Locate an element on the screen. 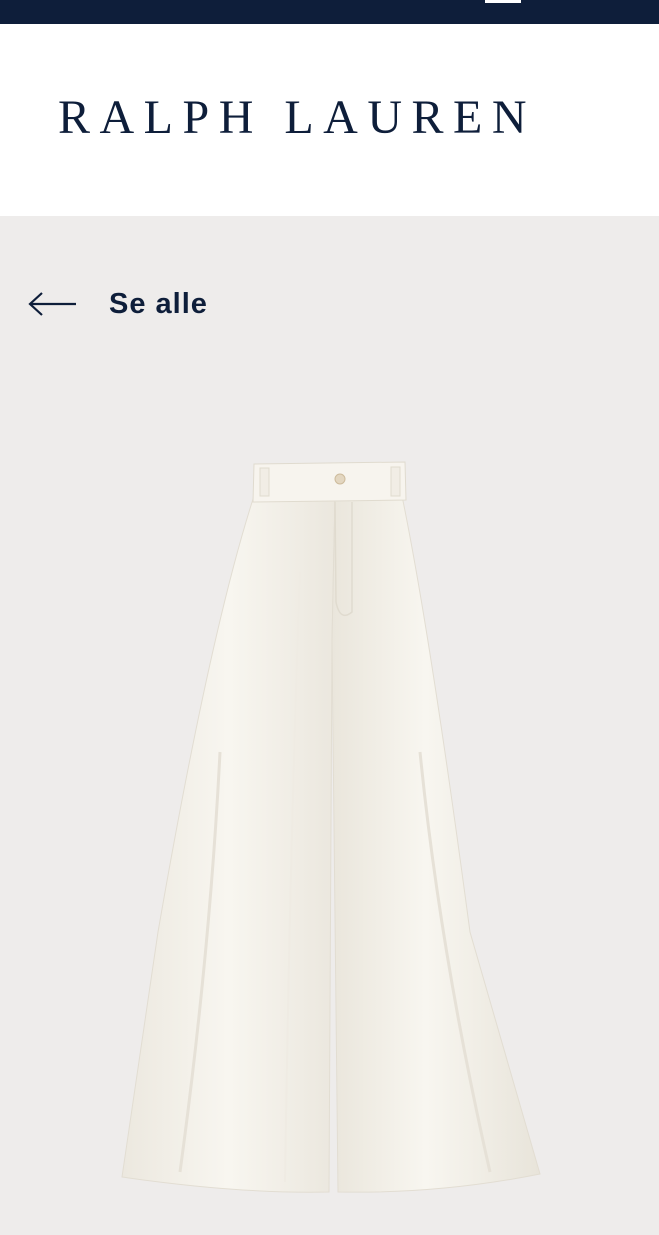  back-to-all-link: Se alle is located at coordinates (118, 304).